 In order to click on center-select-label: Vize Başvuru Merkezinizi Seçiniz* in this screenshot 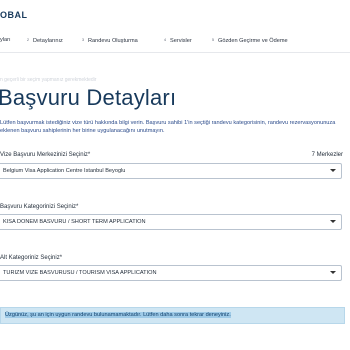, I will do `click(45, 155)`.